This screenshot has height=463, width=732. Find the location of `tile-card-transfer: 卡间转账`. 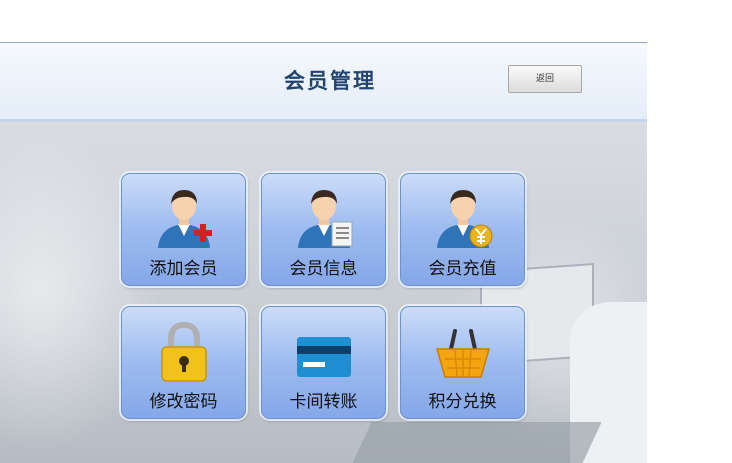

tile-card-transfer: 卡间转账 is located at coordinates (323, 362).